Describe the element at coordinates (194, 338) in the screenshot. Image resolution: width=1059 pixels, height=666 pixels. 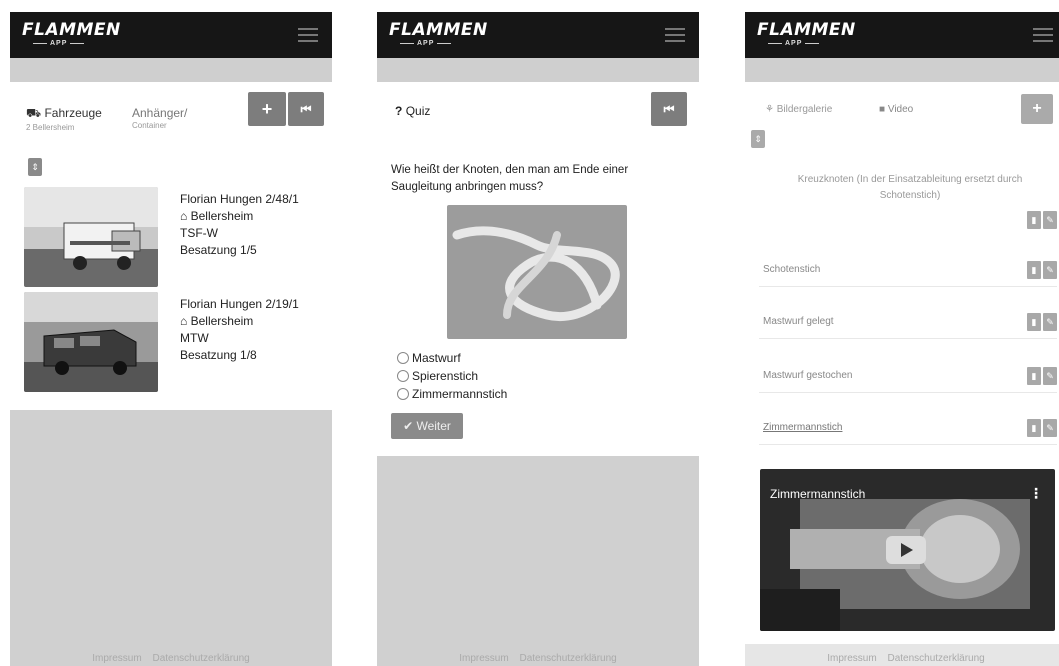
I see `vehicle-type: MTW` at that location.